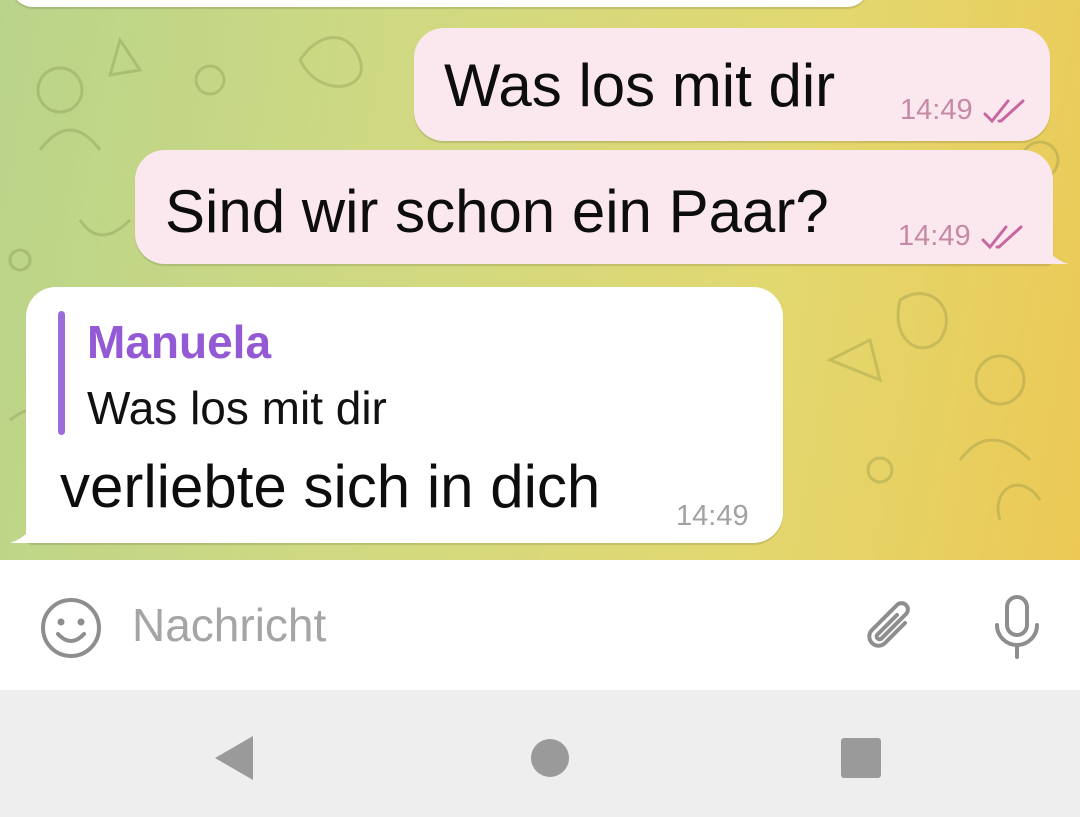 The width and height of the screenshot is (1080, 817). What do you see at coordinates (475, 625) in the screenshot?
I see `message-input` at bounding box center [475, 625].